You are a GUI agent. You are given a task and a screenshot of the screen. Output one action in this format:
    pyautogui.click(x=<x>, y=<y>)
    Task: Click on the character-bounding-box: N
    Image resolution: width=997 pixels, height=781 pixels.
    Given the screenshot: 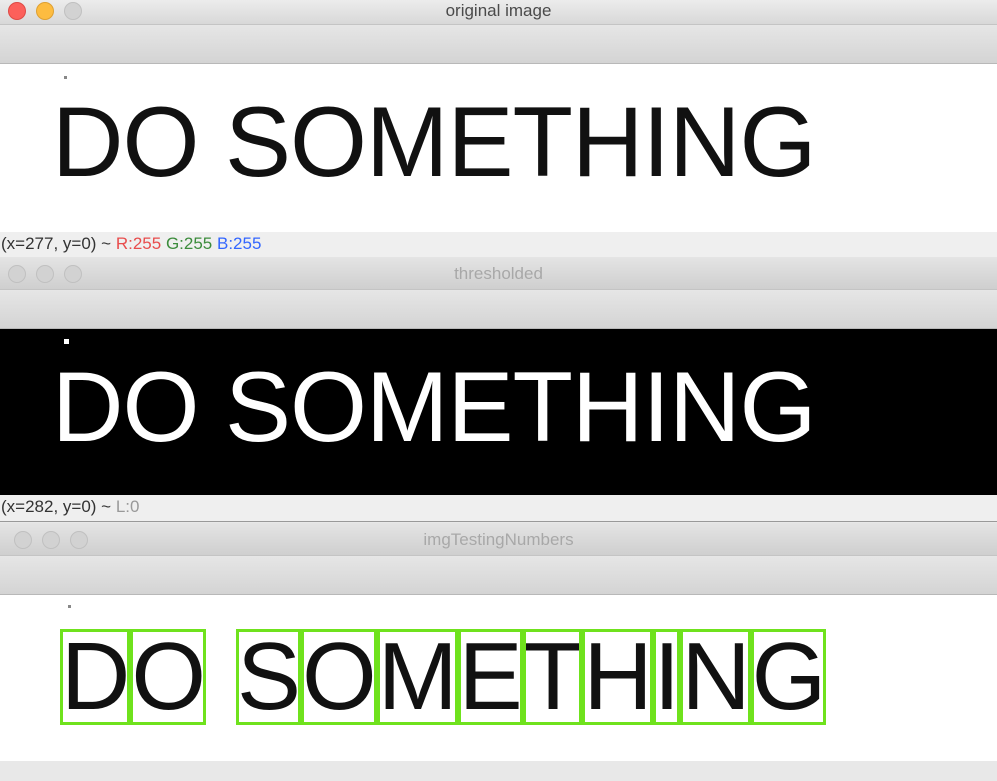 What is the action you would take?
    pyautogui.click(x=715, y=676)
    